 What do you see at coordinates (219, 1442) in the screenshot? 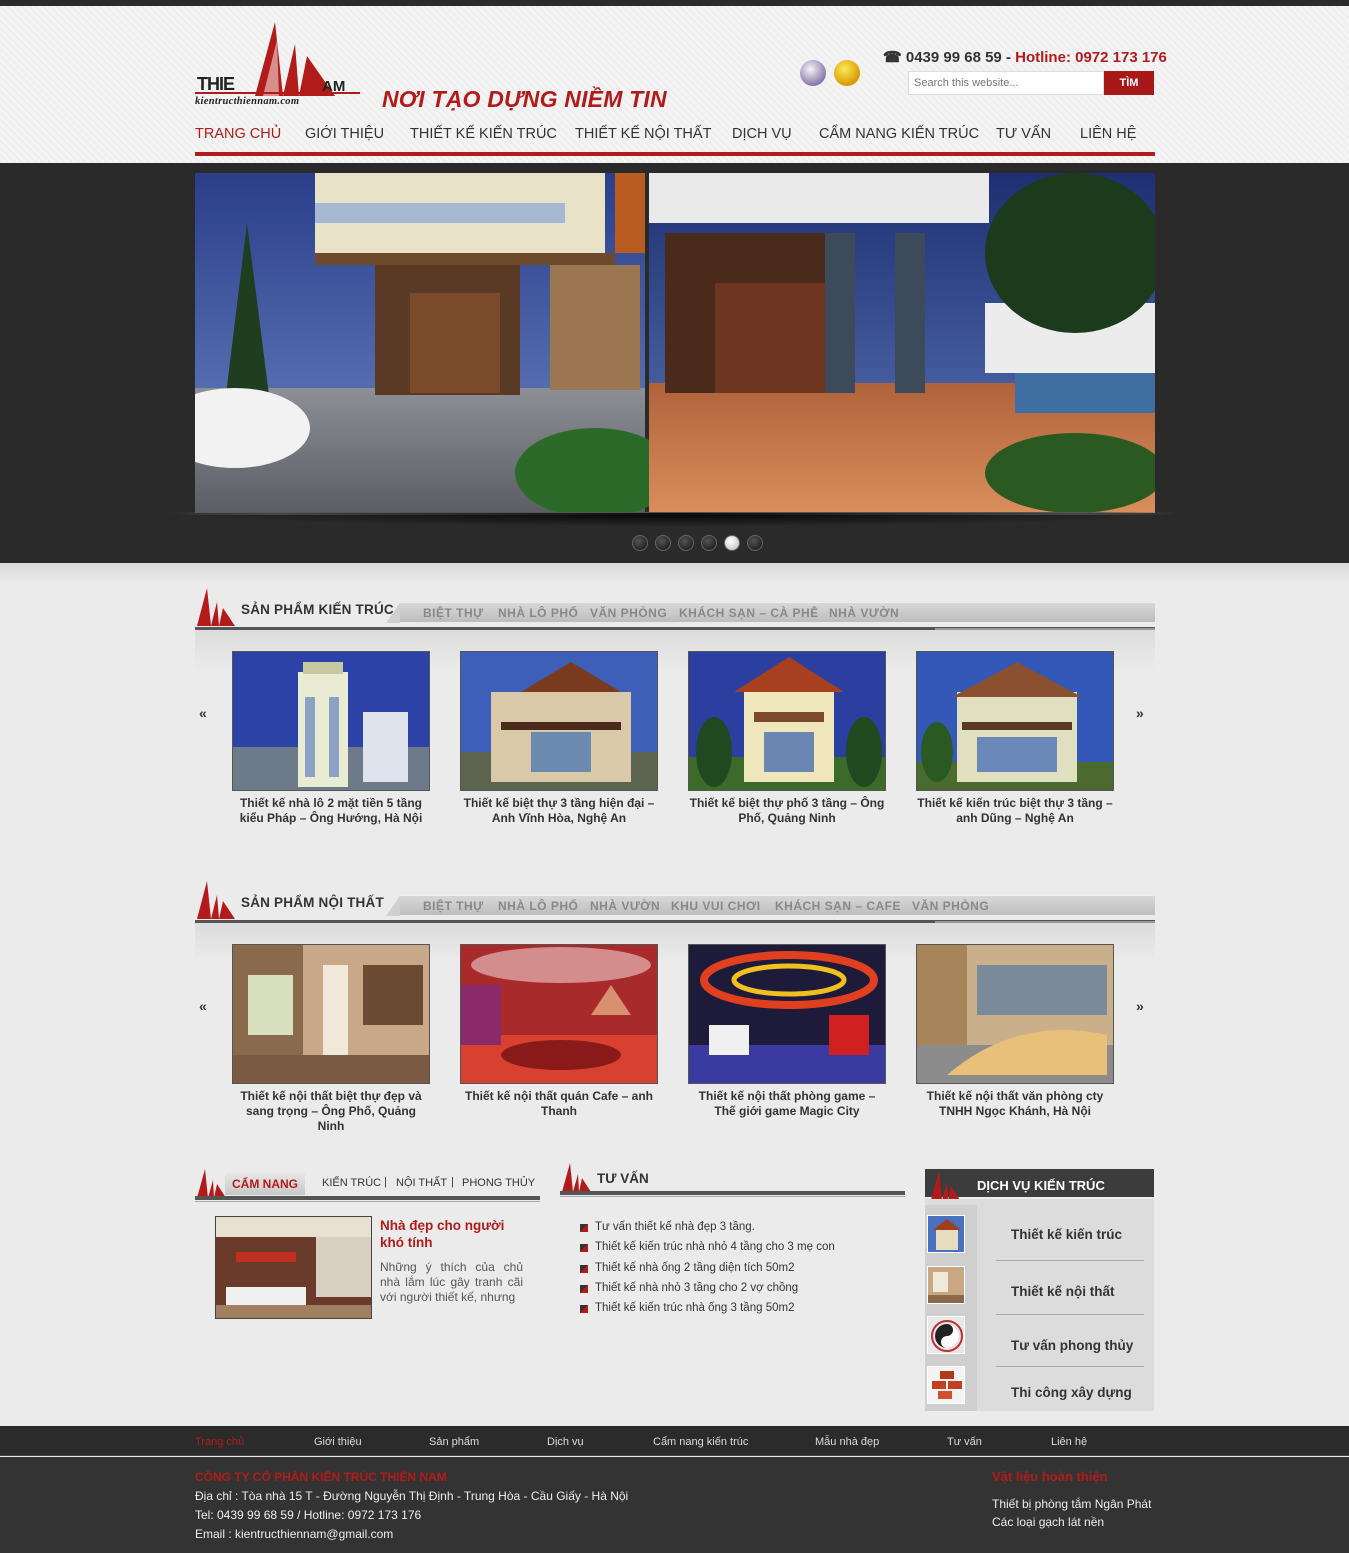
I see `footer-link-home: Trang chủ` at bounding box center [219, 1442].